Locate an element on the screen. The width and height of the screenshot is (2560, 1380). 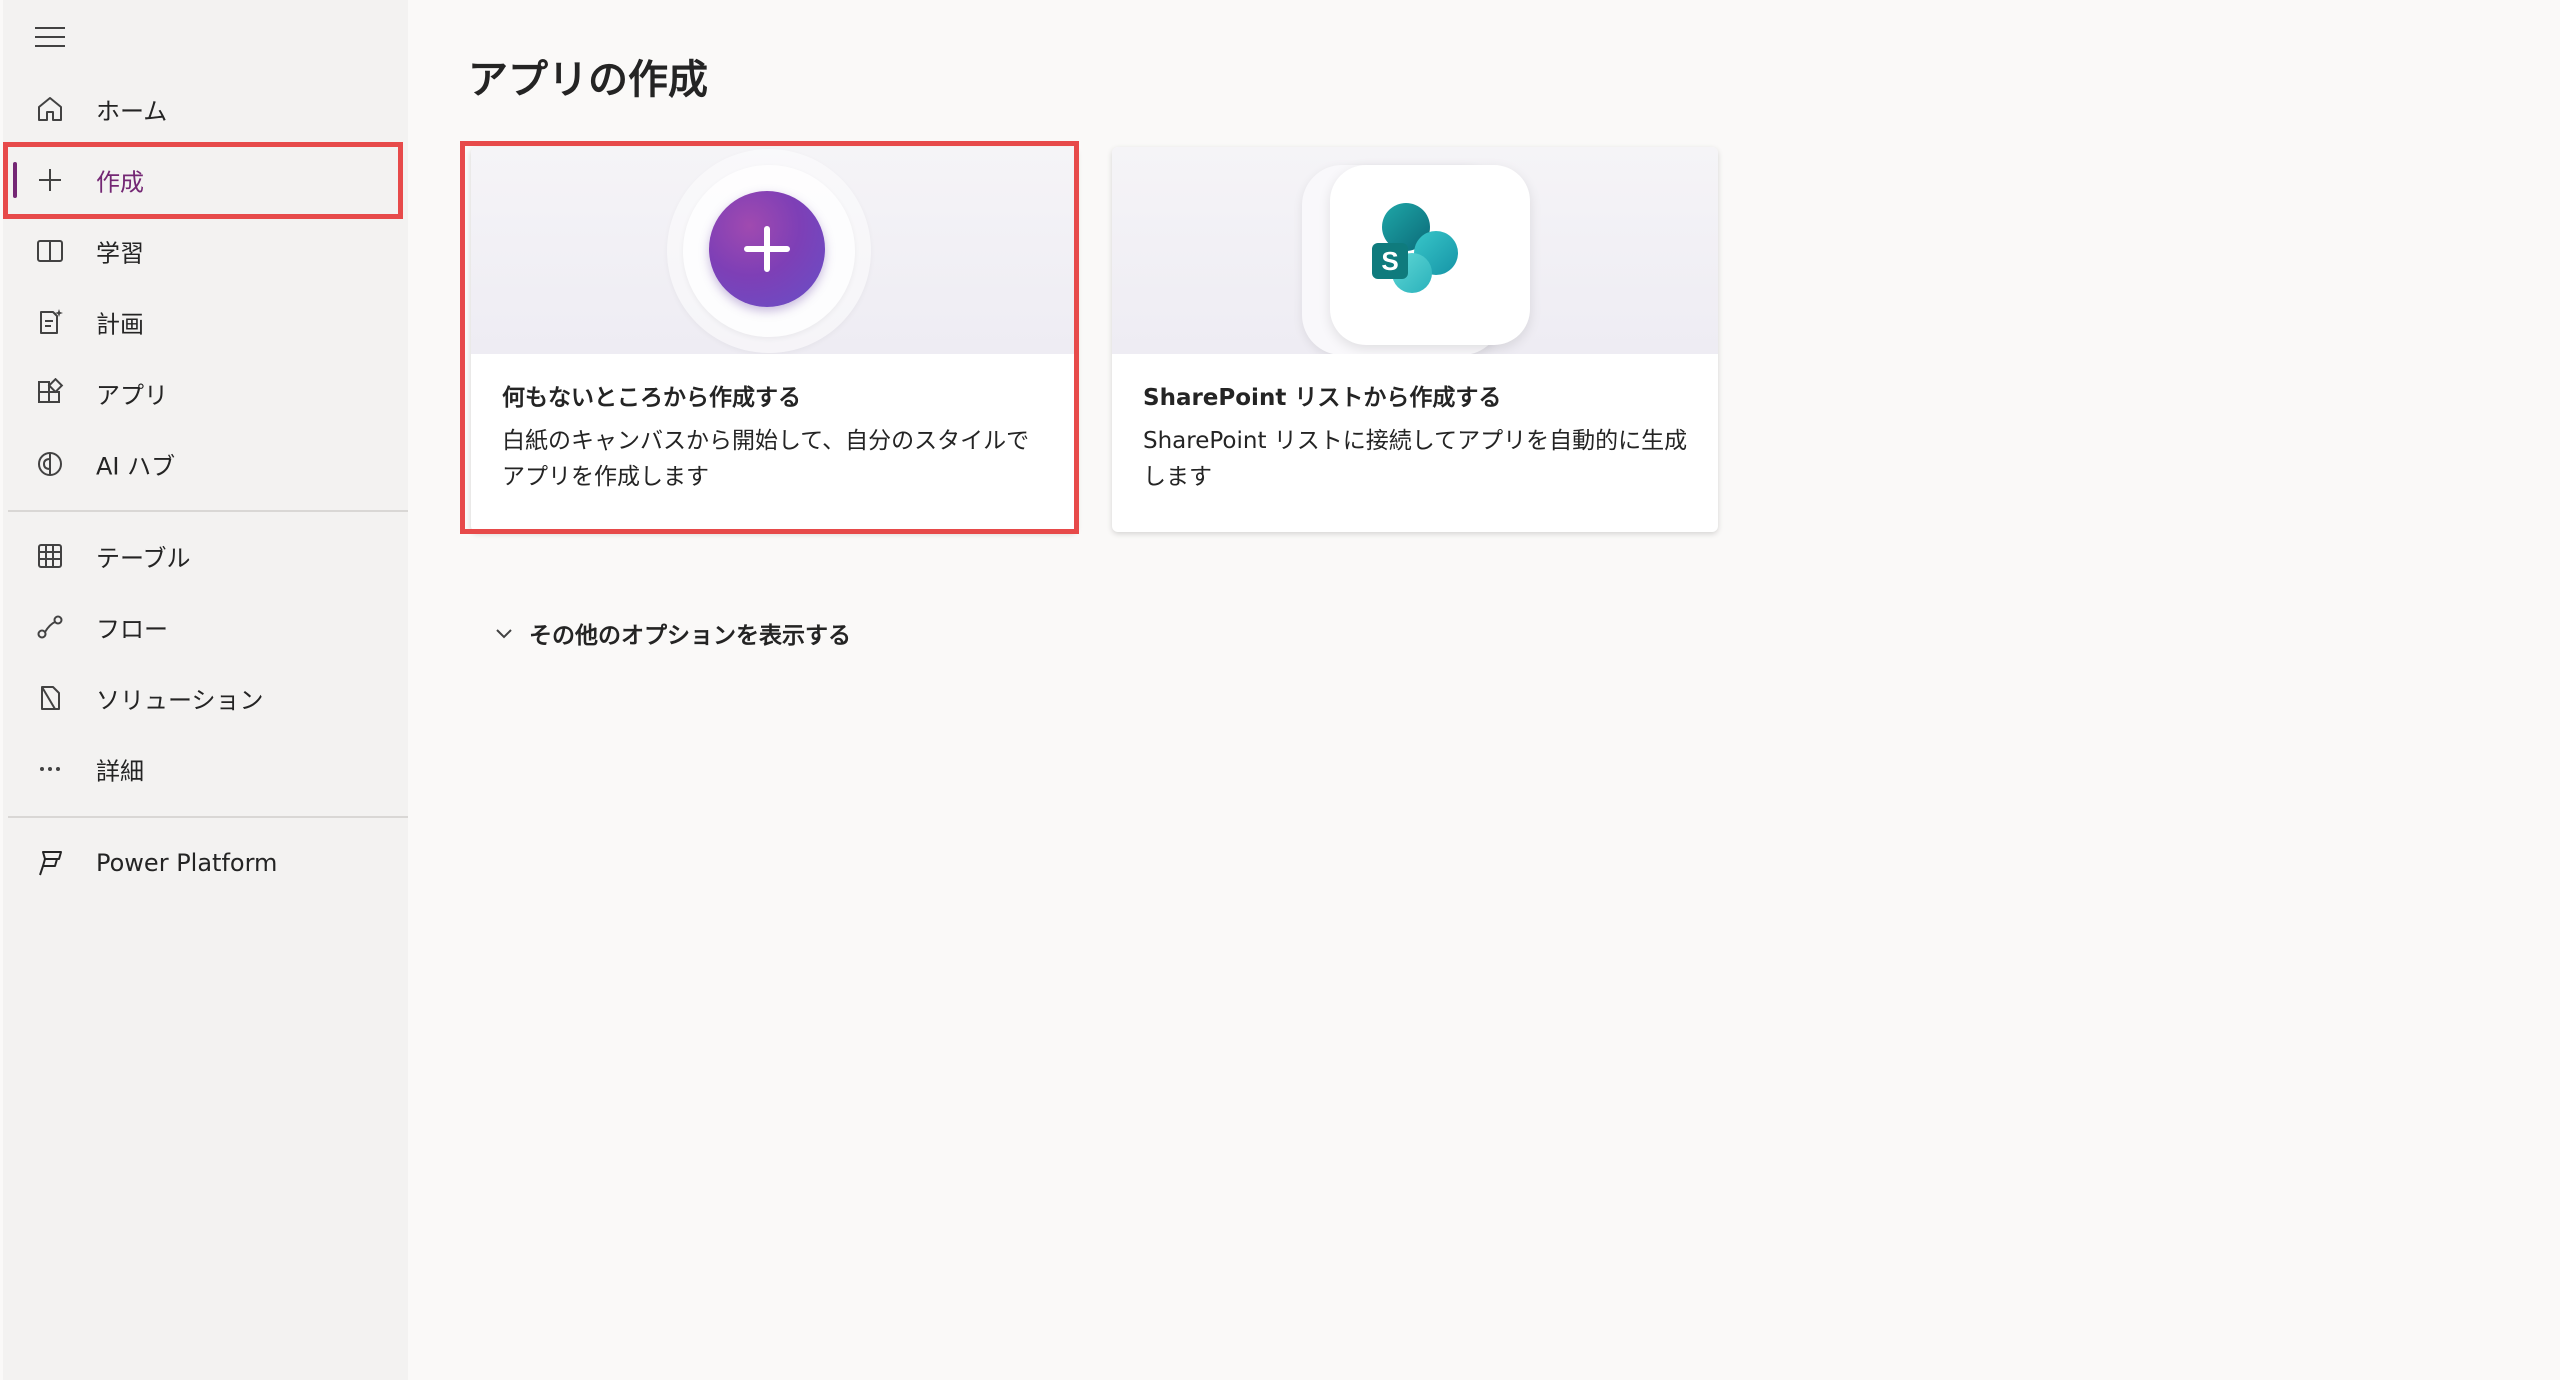
card-title: SharePoint リストから作成する is located at coordinates (1322, 398).